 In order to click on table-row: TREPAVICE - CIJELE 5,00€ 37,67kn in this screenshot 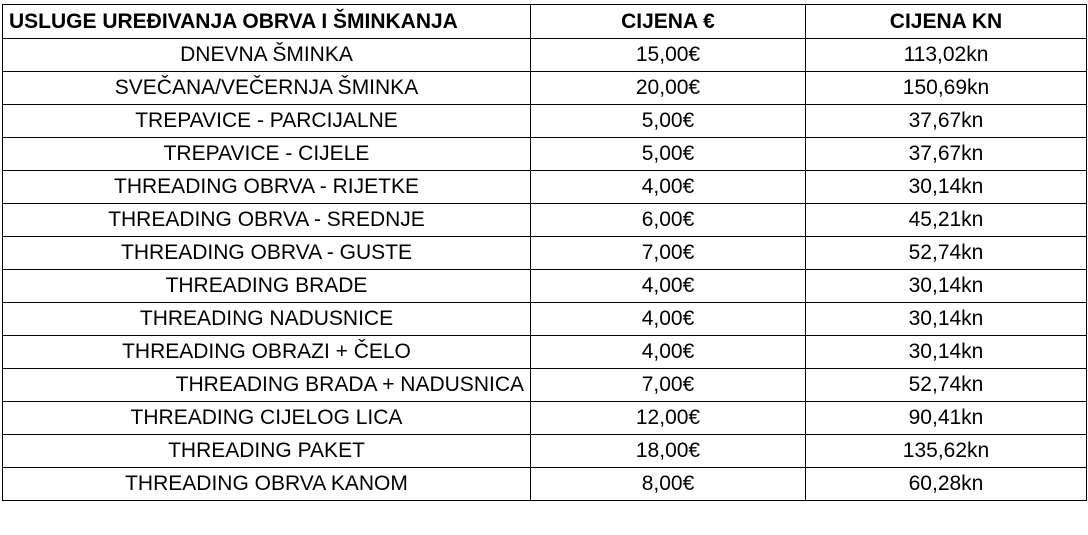, I will do `click(544, 154)`.